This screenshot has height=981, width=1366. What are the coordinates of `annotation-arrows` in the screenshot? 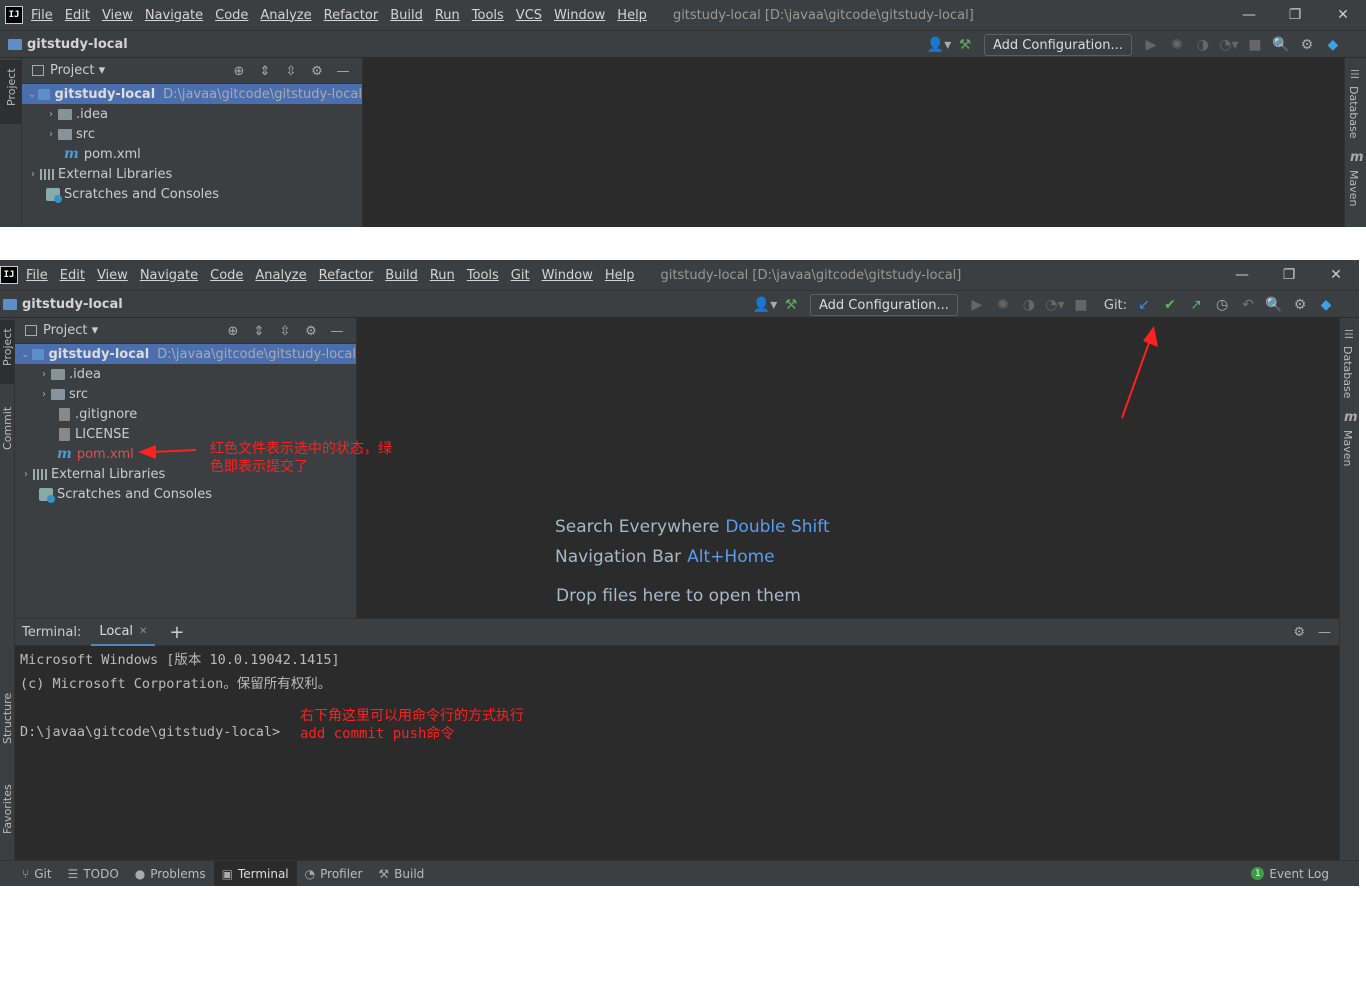 It's located at (648, 392).